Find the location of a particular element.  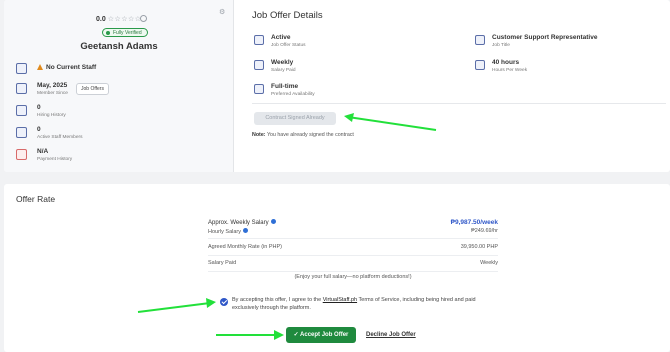

hourly-salary-value: ₱249.69/hr is located at coordinates (484, 231).